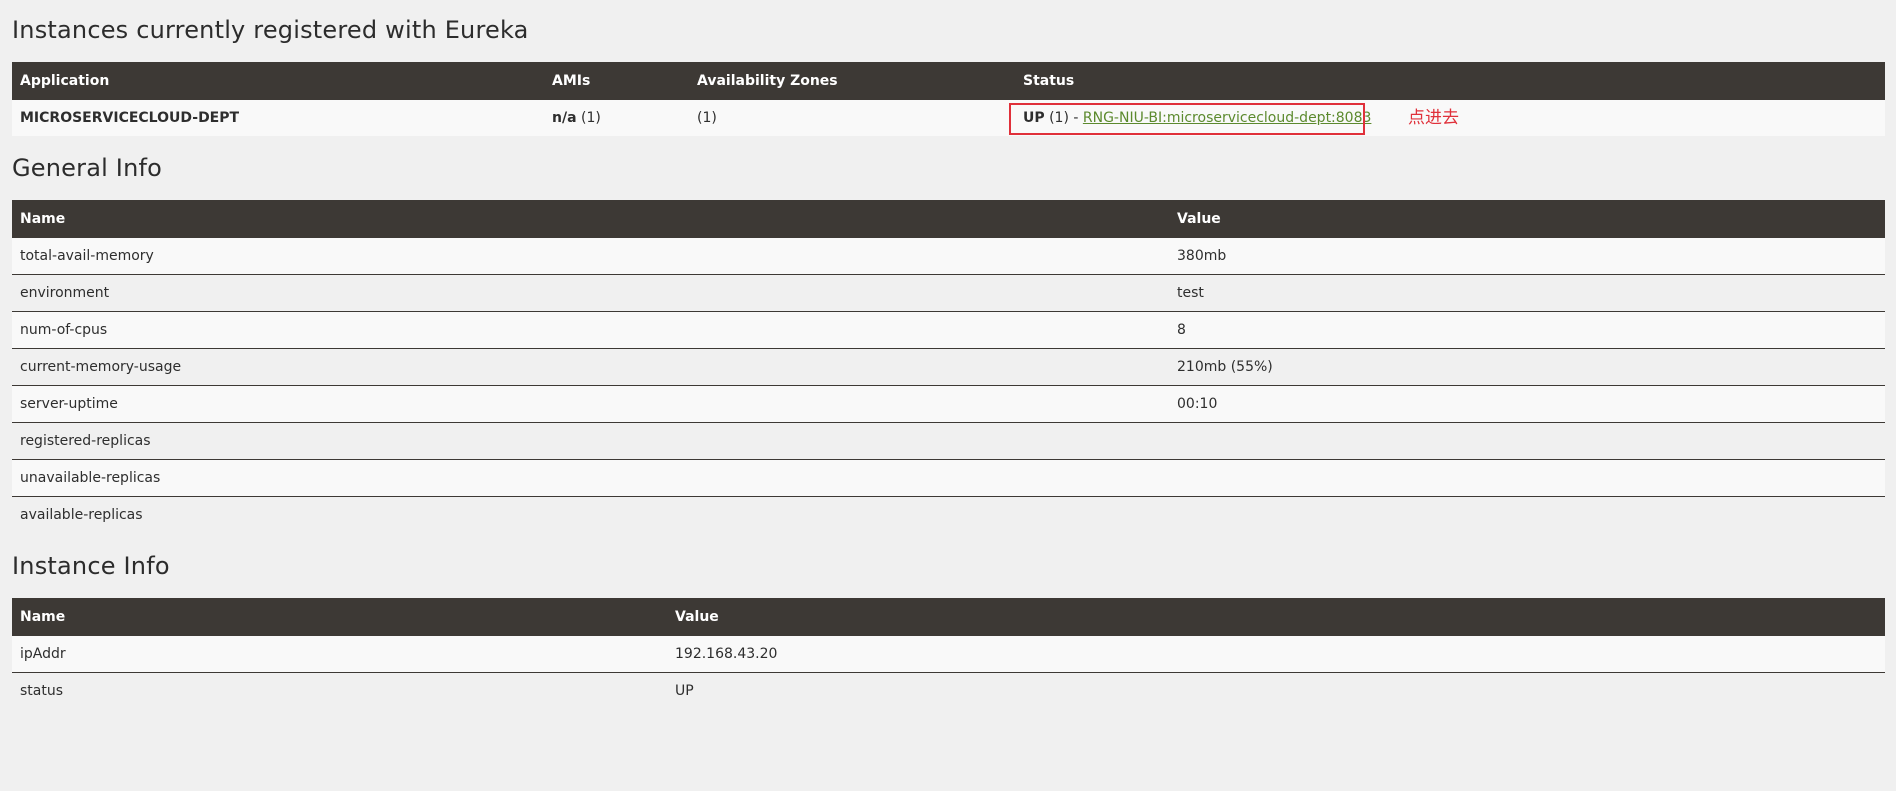 The height and width of the screenshot is (791, 1896). Describe the element at coordinates (1527, 256) in the screenshot. I see `row-value: 380mb` at that location.